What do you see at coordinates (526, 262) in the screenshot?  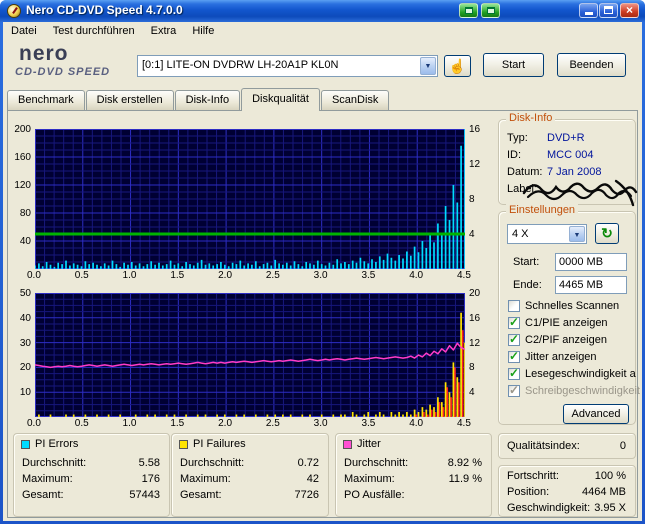 I see `start-field-label: Start:` at bounding box center [526, 262].